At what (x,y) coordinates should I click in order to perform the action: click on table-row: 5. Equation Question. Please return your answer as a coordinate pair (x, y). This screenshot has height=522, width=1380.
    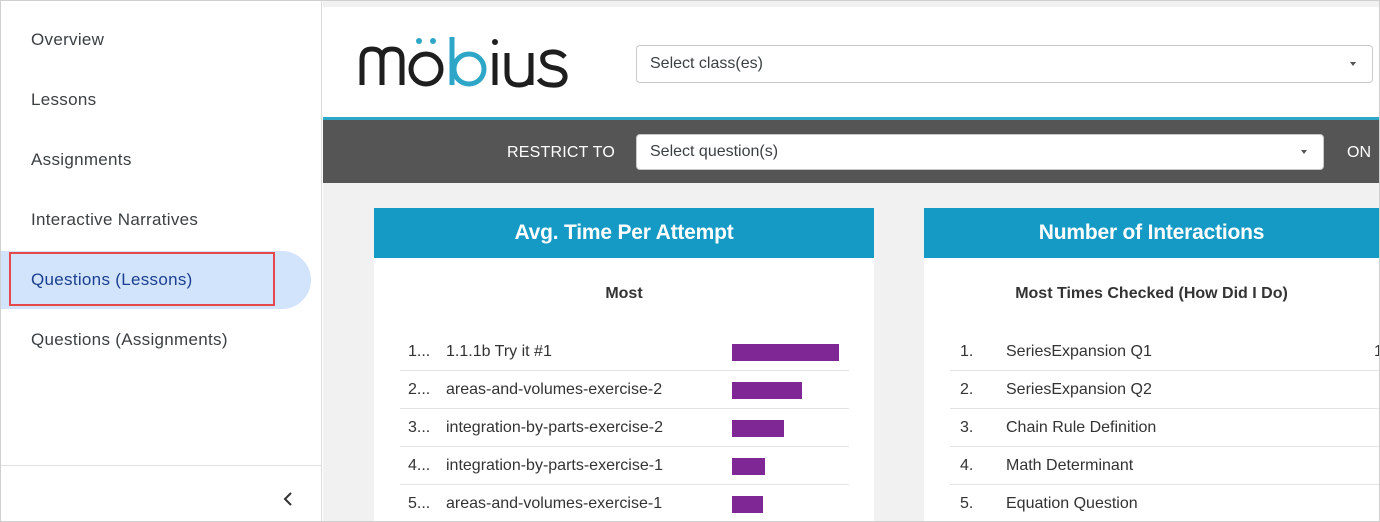
    Looking at the image, I should click on (1164, 503).